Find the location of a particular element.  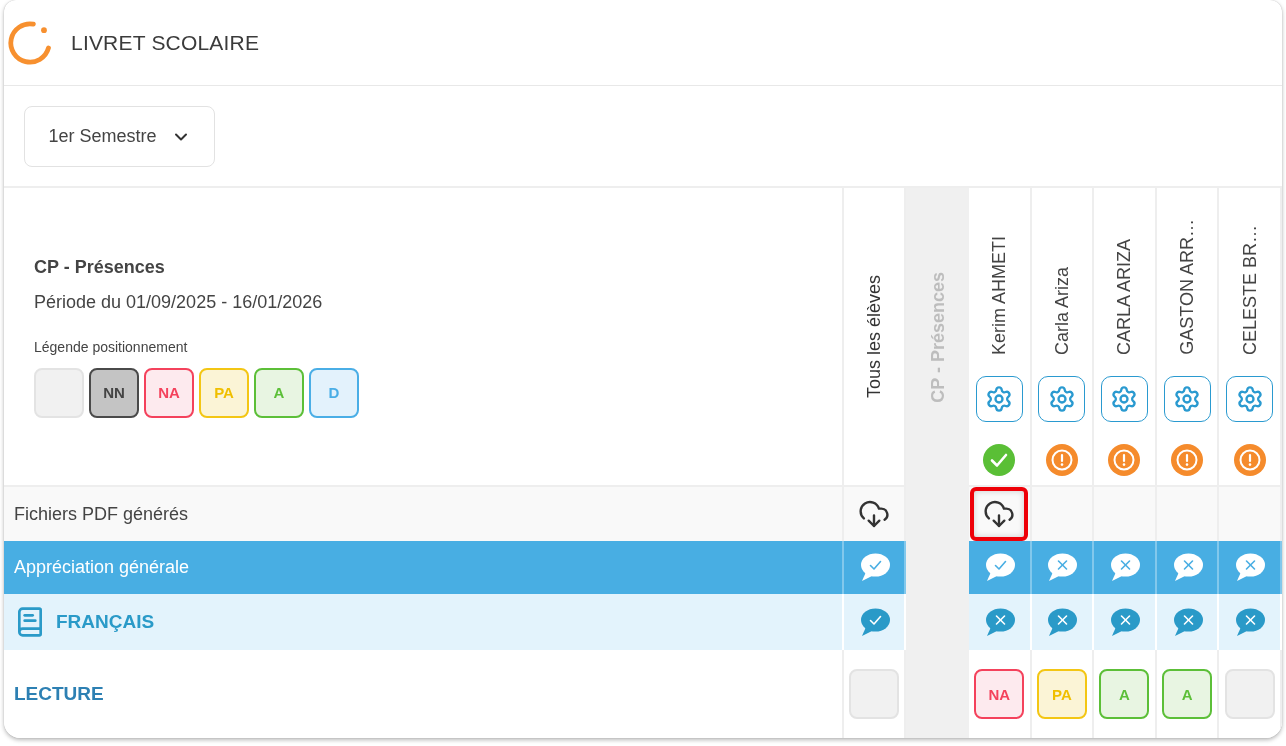

legend-badge: NN is located at coordinates (114, 392).